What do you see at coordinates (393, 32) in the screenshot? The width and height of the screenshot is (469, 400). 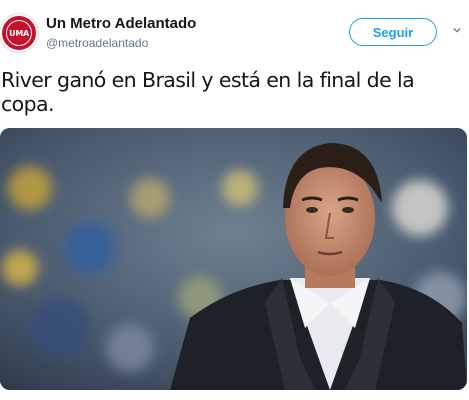 I see `follow-button: Seguir` at bounding box center [393, 32].